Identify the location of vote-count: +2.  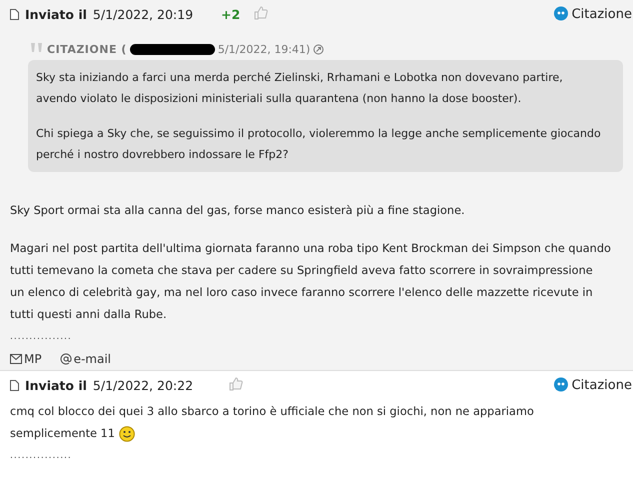
(230, 14).